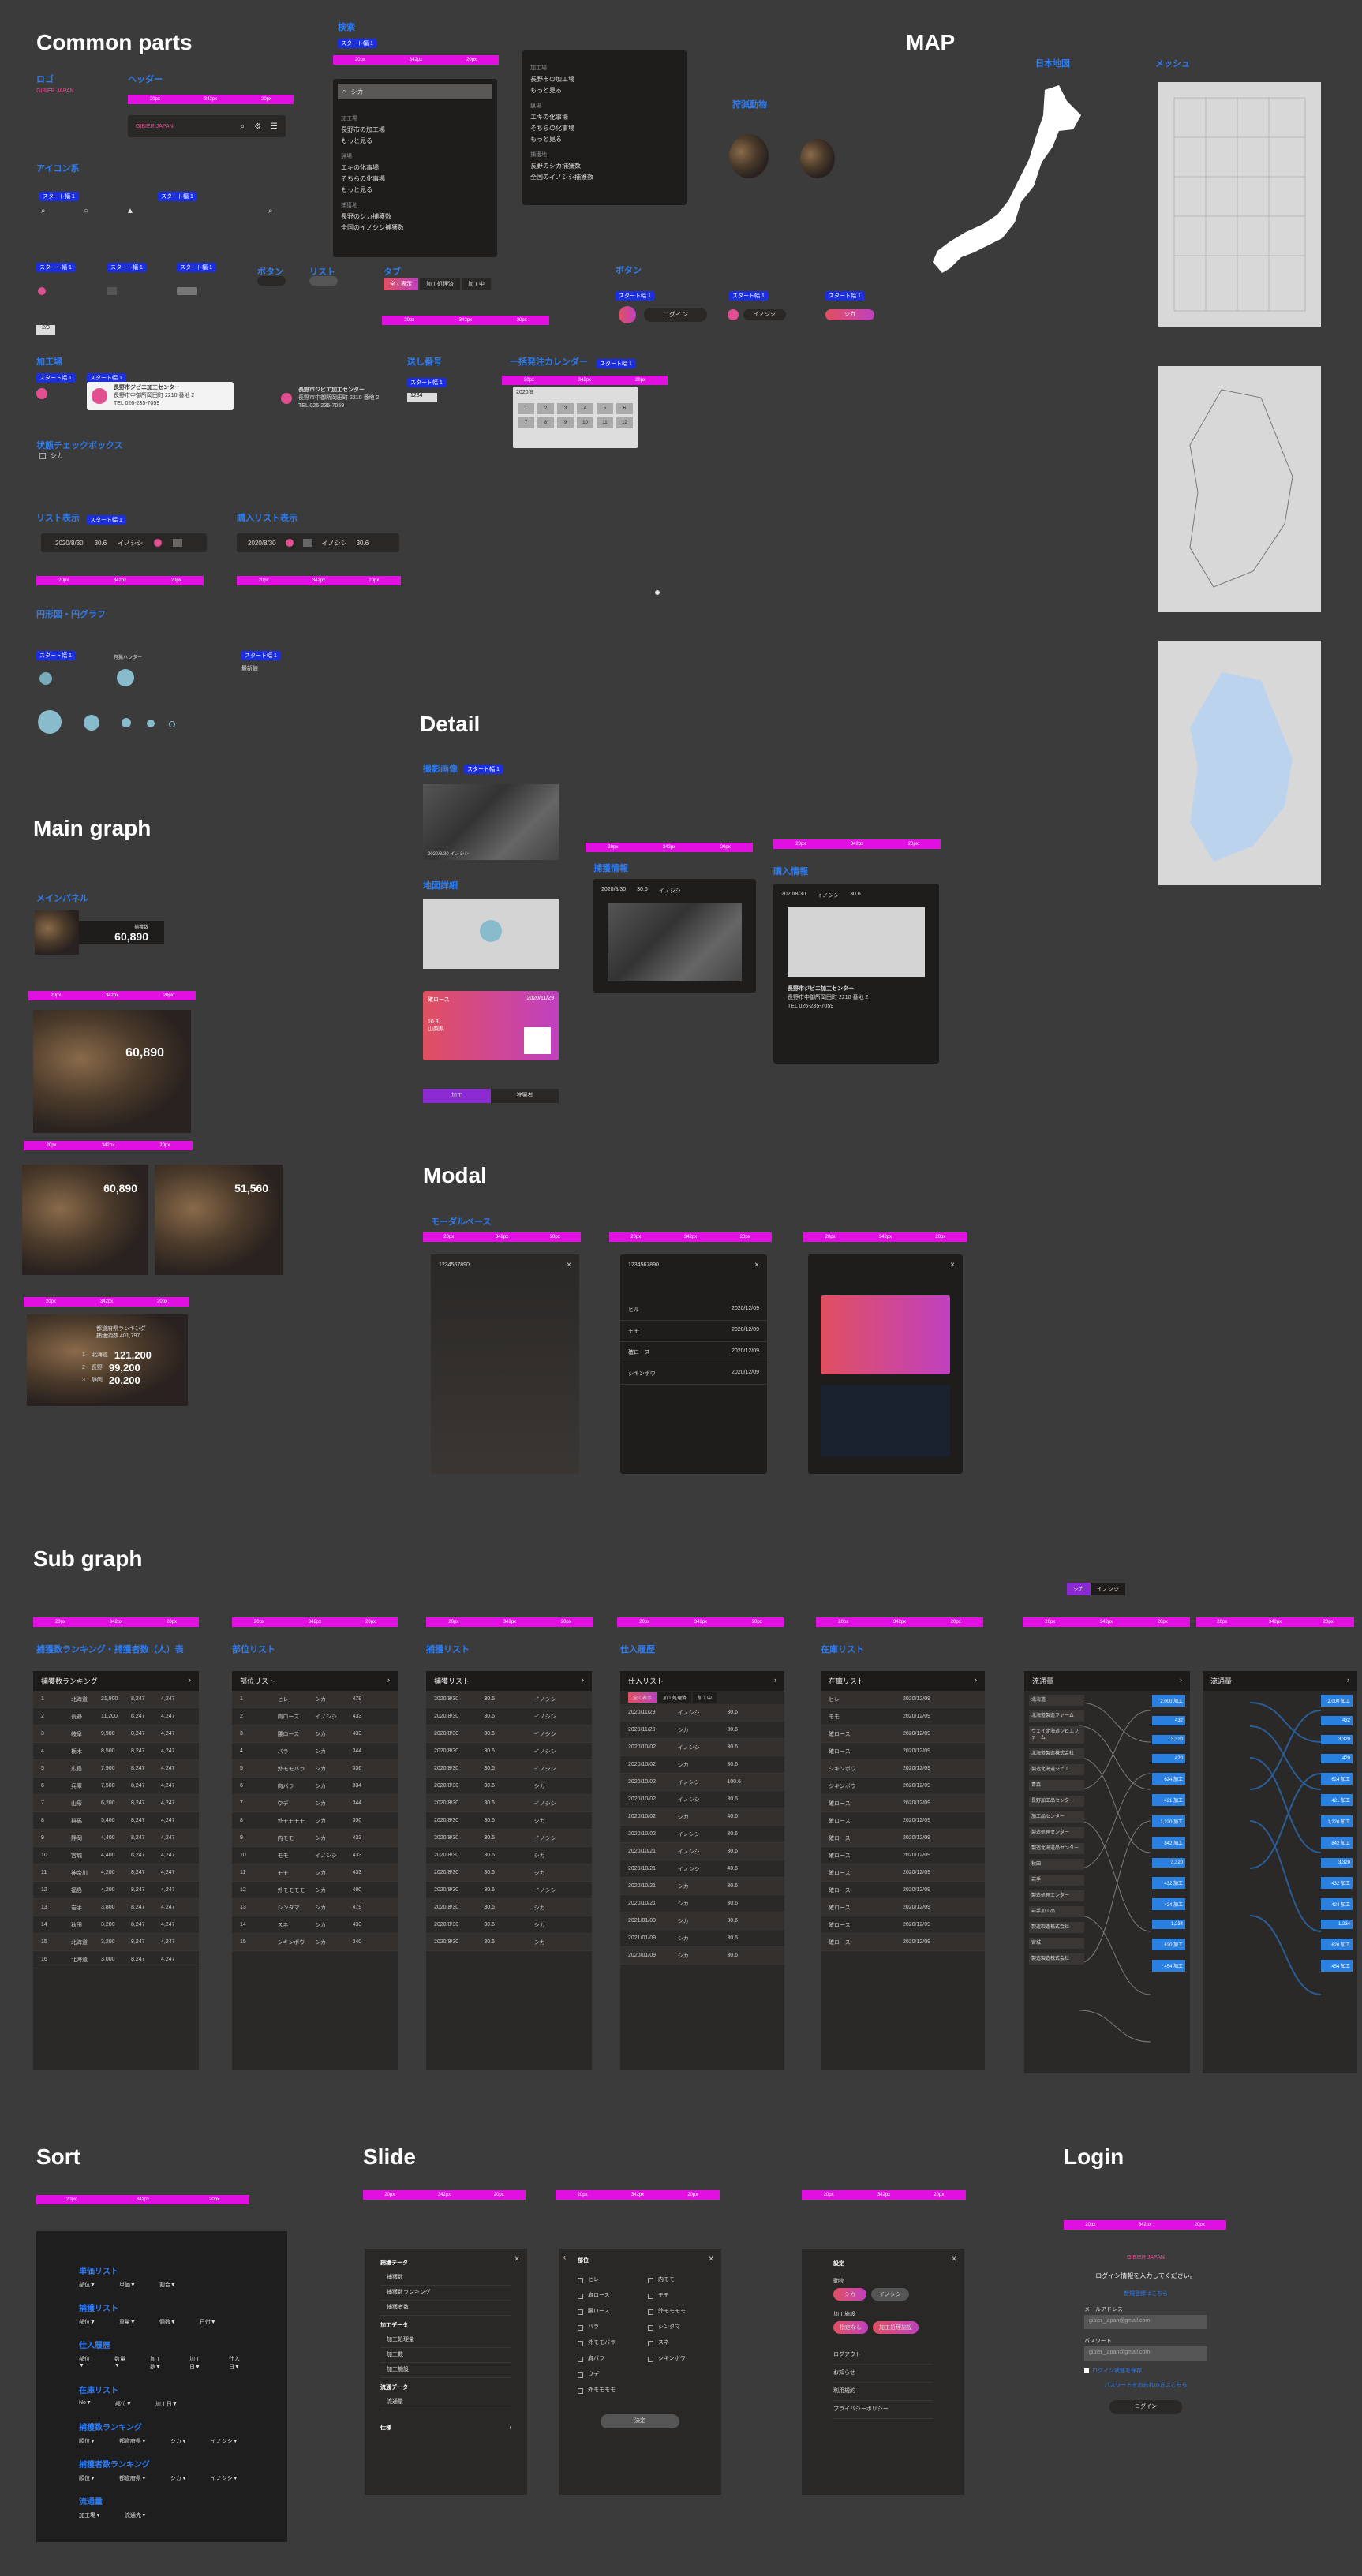  What do you see at coordinates (178, 543) in the screenshot?
I see `image-icon` at bounding box center [178, 543].